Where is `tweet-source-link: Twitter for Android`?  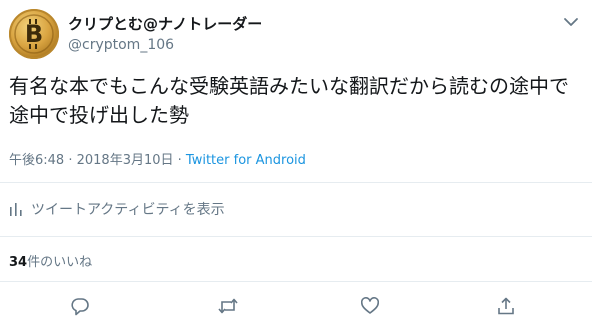
tweet-source-link: Twitter for Android is located at coordinates (246, 160).